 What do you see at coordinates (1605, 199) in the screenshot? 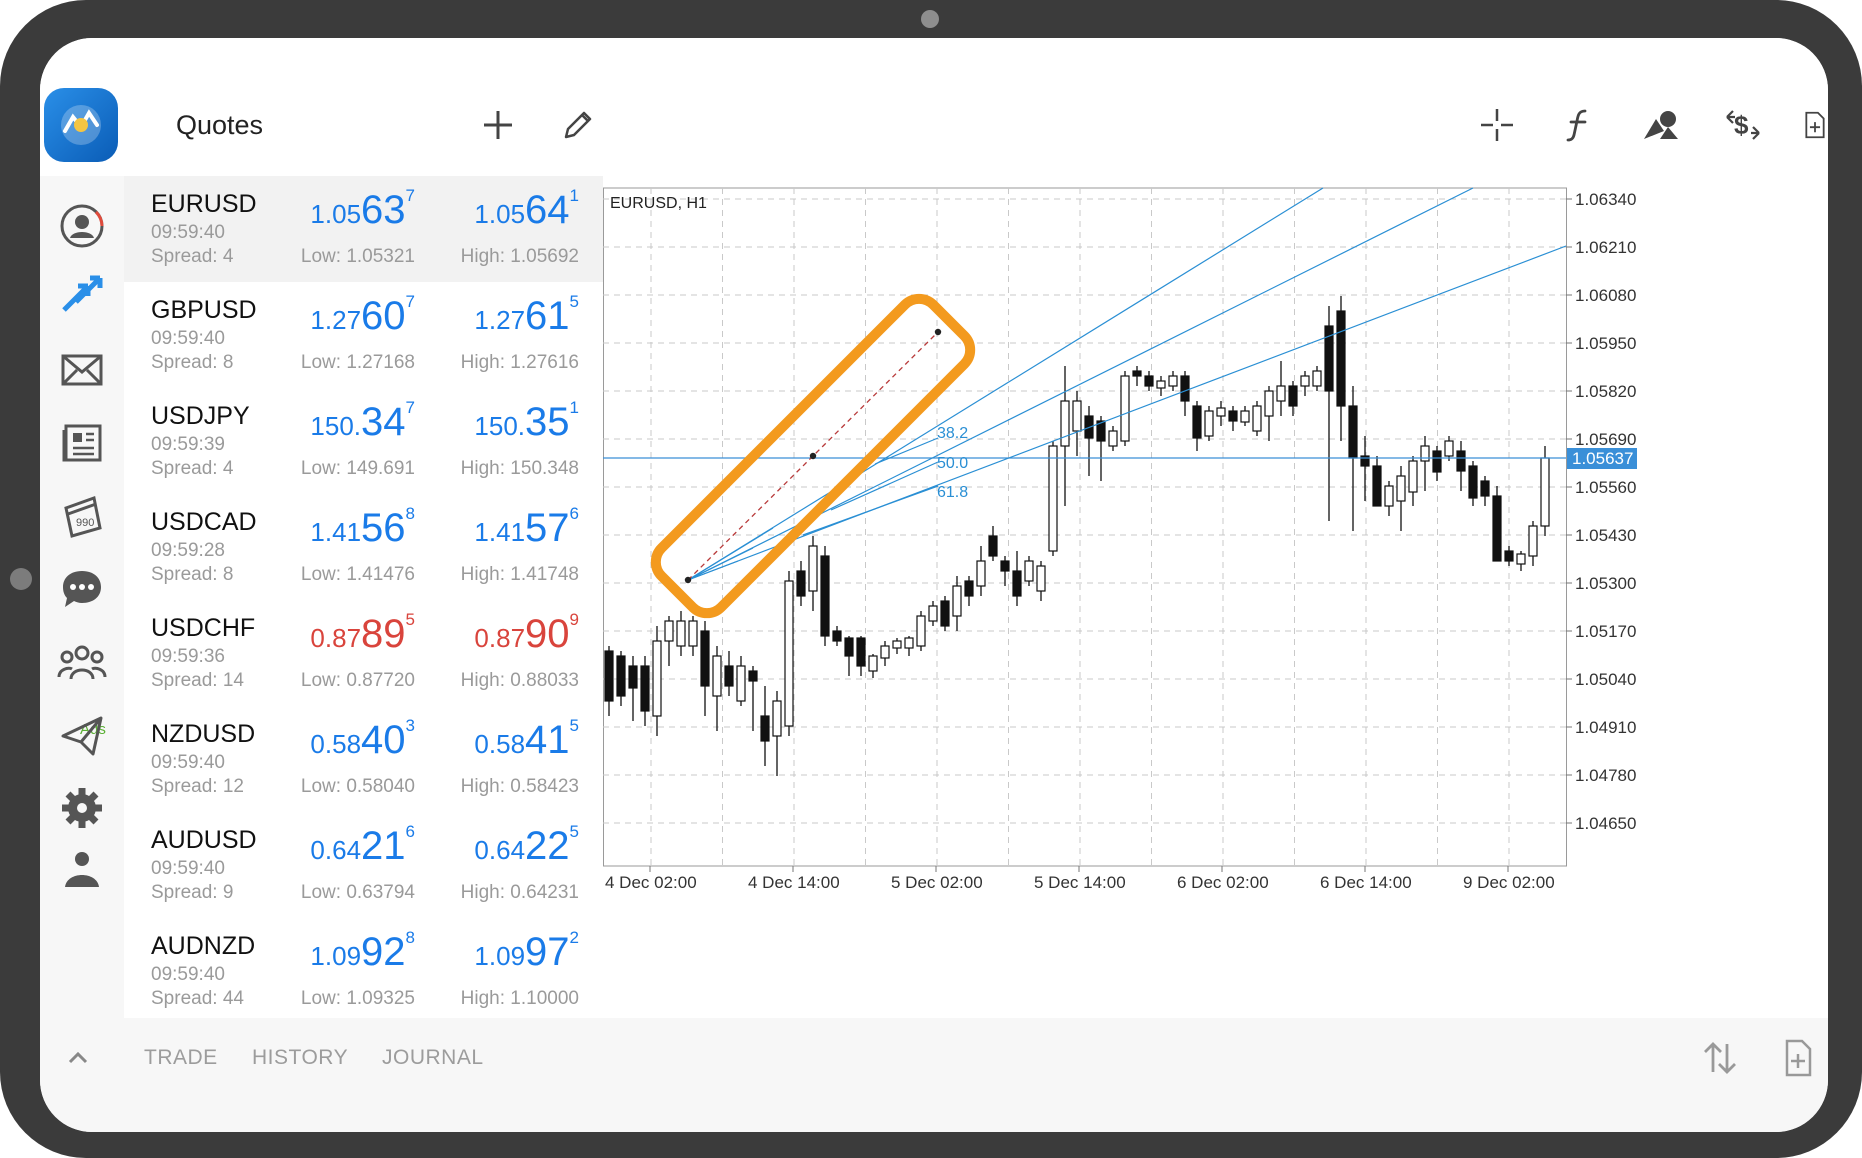
I see `price-axis-label: 1.06340` at bounding box center [1605, 199].